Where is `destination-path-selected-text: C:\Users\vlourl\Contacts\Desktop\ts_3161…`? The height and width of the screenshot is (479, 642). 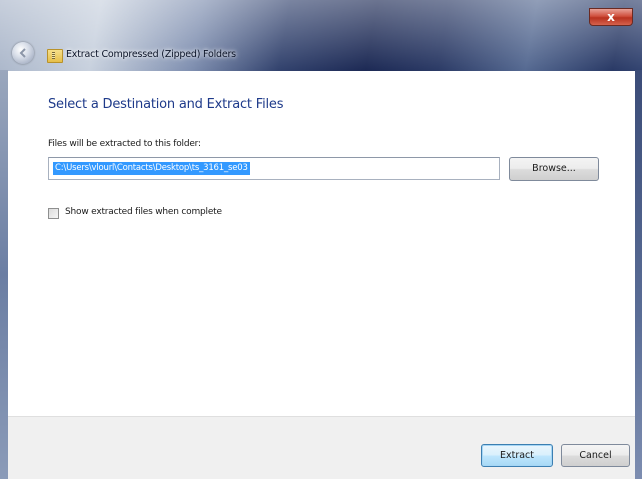 destination-path-selected-text: C:\Users\vlourl\Contacts\Desktop\ts_3161… is located at coordinates (151, 168).